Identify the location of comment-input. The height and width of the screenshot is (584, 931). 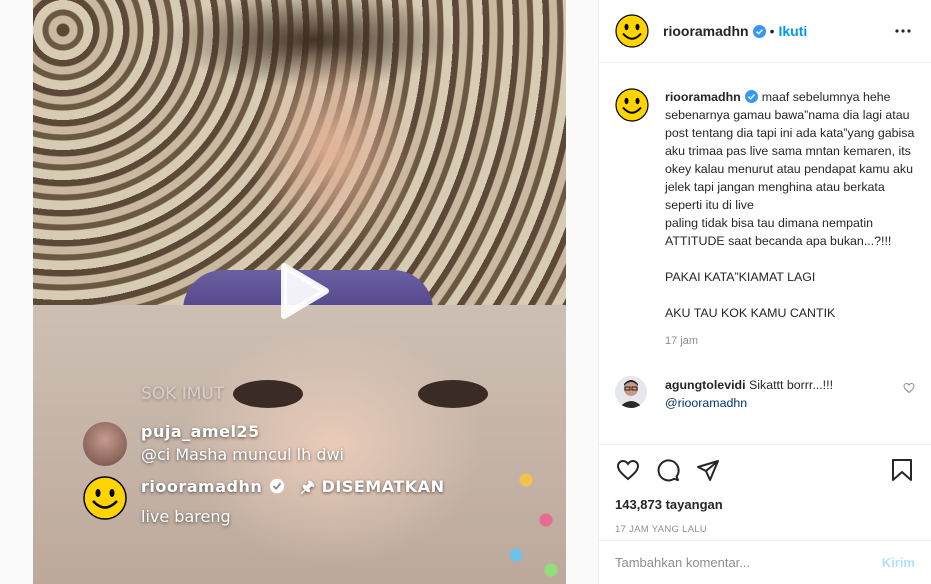
(748, 562).